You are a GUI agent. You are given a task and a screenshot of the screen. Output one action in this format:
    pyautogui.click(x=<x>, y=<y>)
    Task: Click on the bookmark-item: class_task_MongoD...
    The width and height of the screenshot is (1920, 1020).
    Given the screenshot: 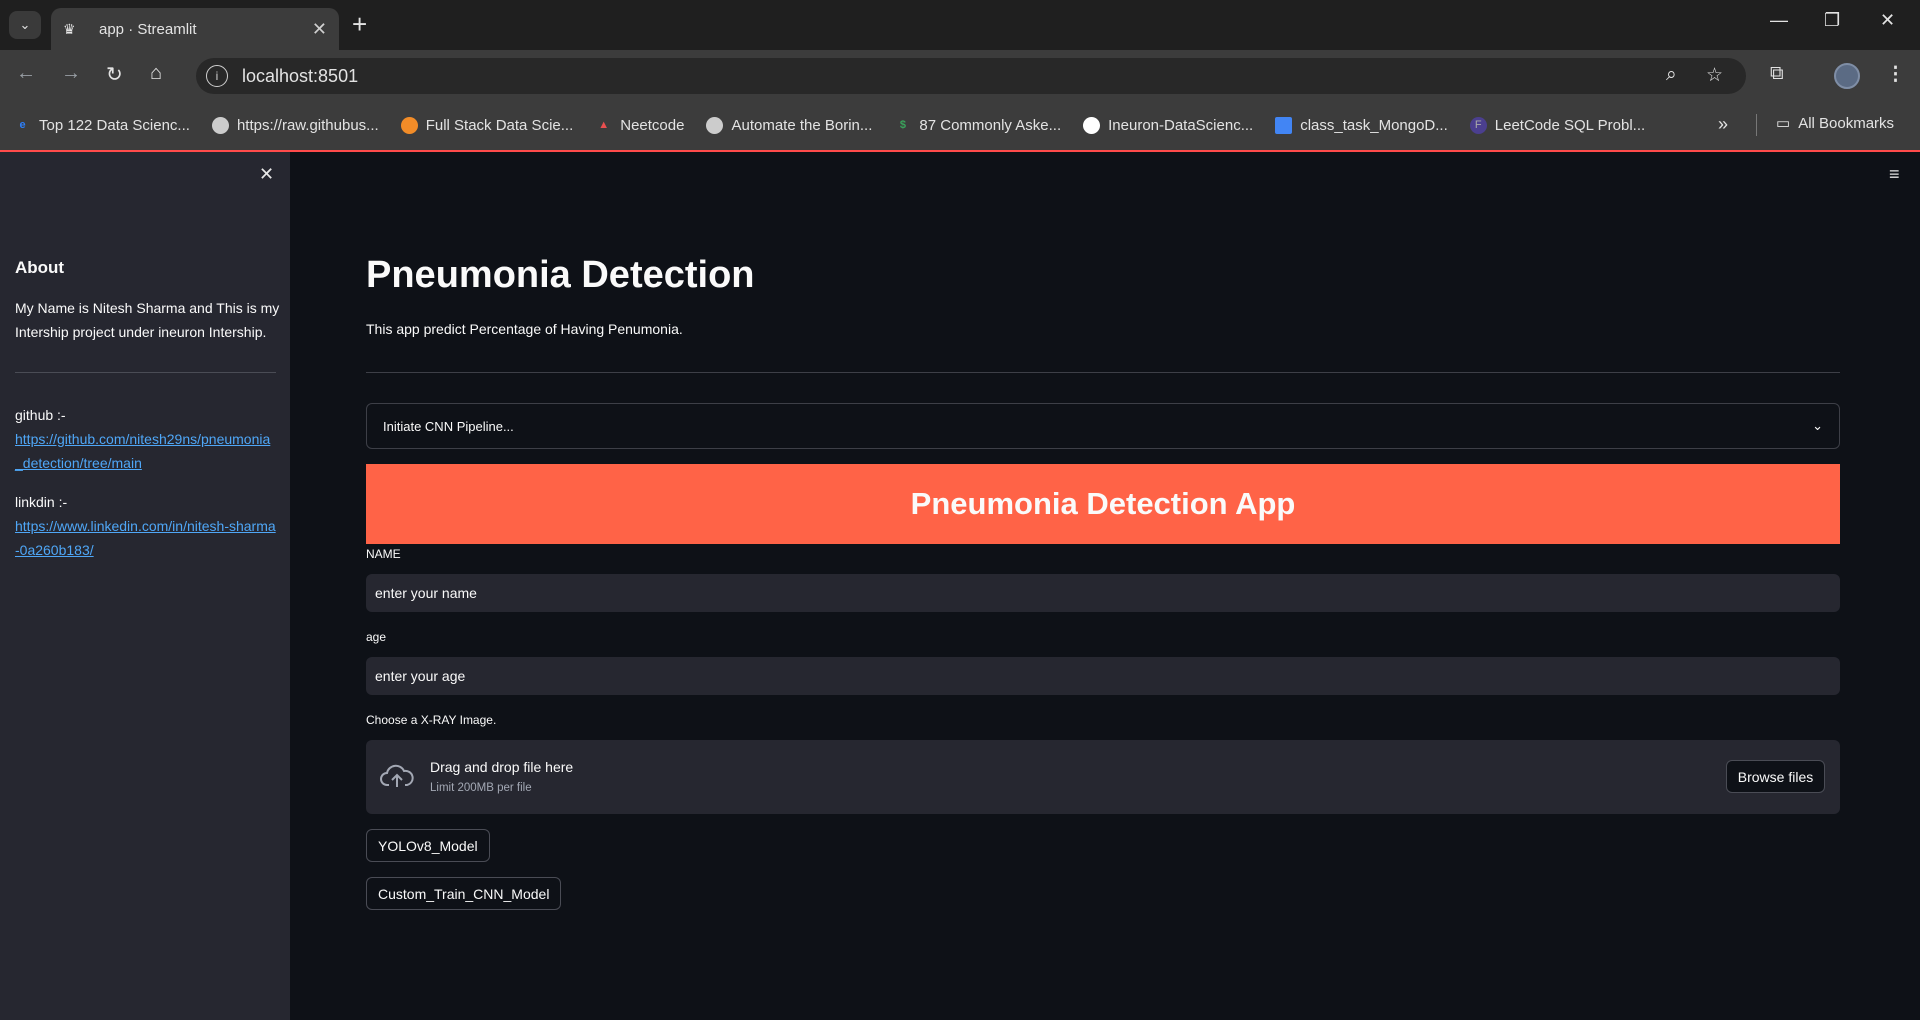 What is the action you would take?
    pyautogui.click(x=1361, y=125)
    